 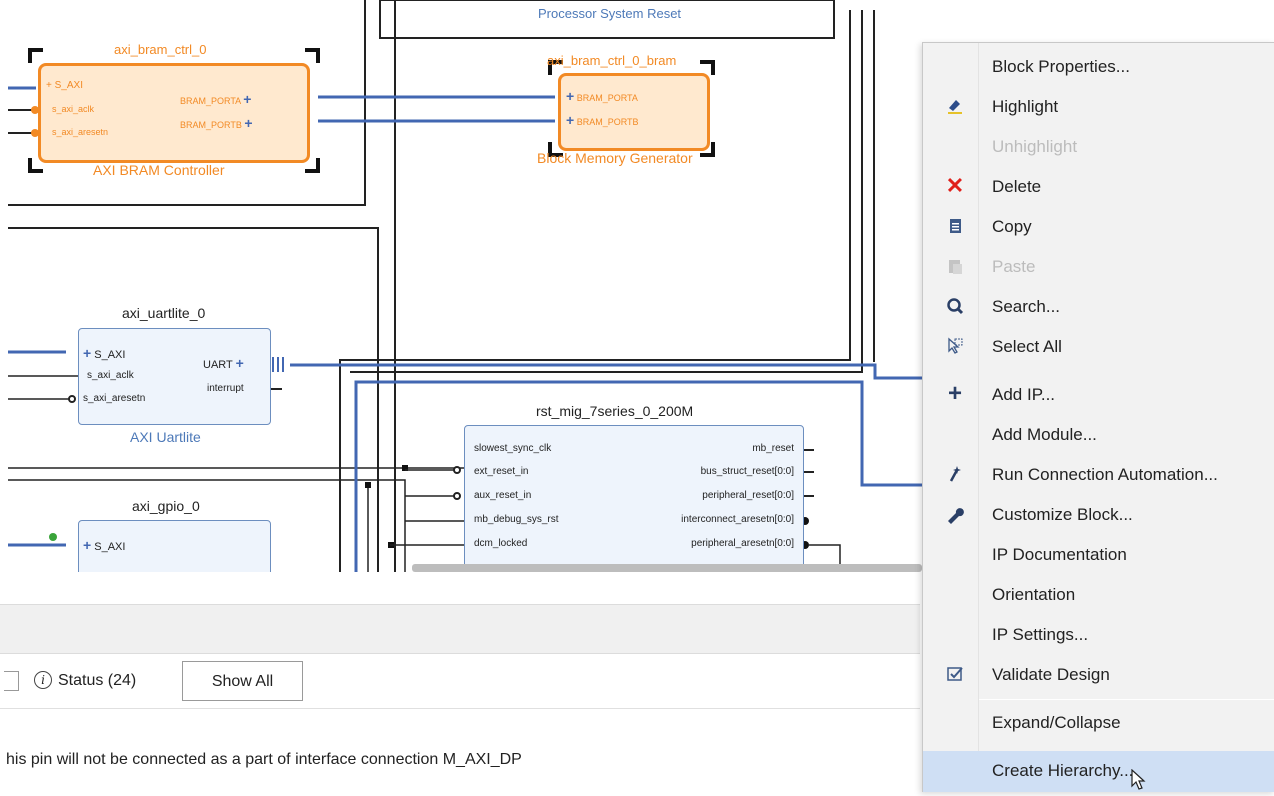 What do you see at coordinates (114, 398) in the screenshot?
I see `uartlite-pin-aresetn: s_axi_aresetn` at bounding box center [114, 398].